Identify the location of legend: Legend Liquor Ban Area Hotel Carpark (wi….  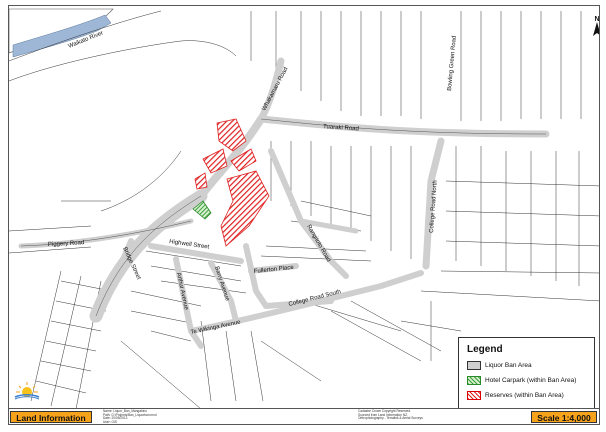
(526, 373).